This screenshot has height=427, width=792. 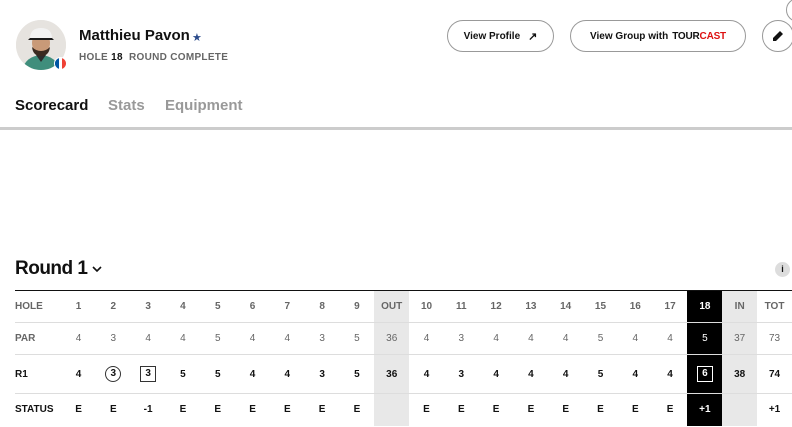 I want to click on round-1-row: R1 4 3 3 5 5 4 4 3 5 36 4 3 4 4 4 5 4 4 6 38 74, so click(x=403, y=374).